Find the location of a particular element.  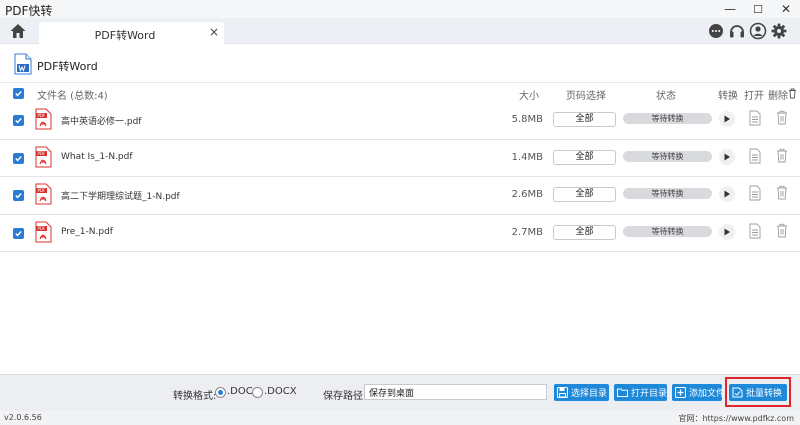

add-file-label: 添加文件 is located at coordinates (705, 394).